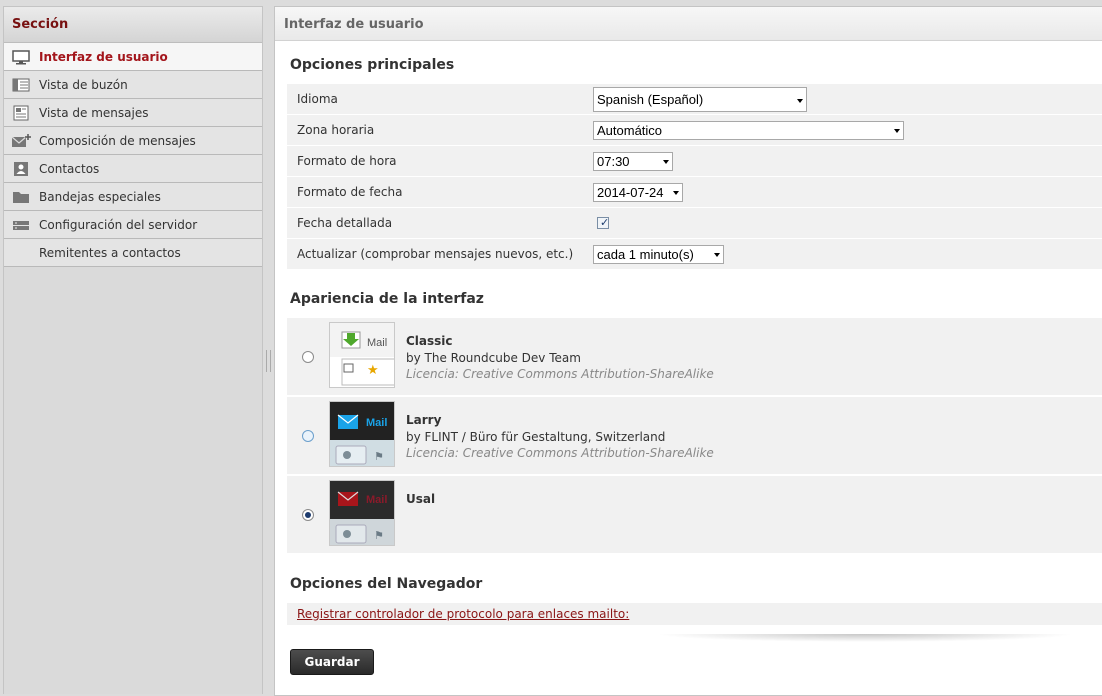 The height and width of the screenshot is (696, 1102). I want to click on sidebar-item-label: Interfaz de usuario, so click(103, 57).